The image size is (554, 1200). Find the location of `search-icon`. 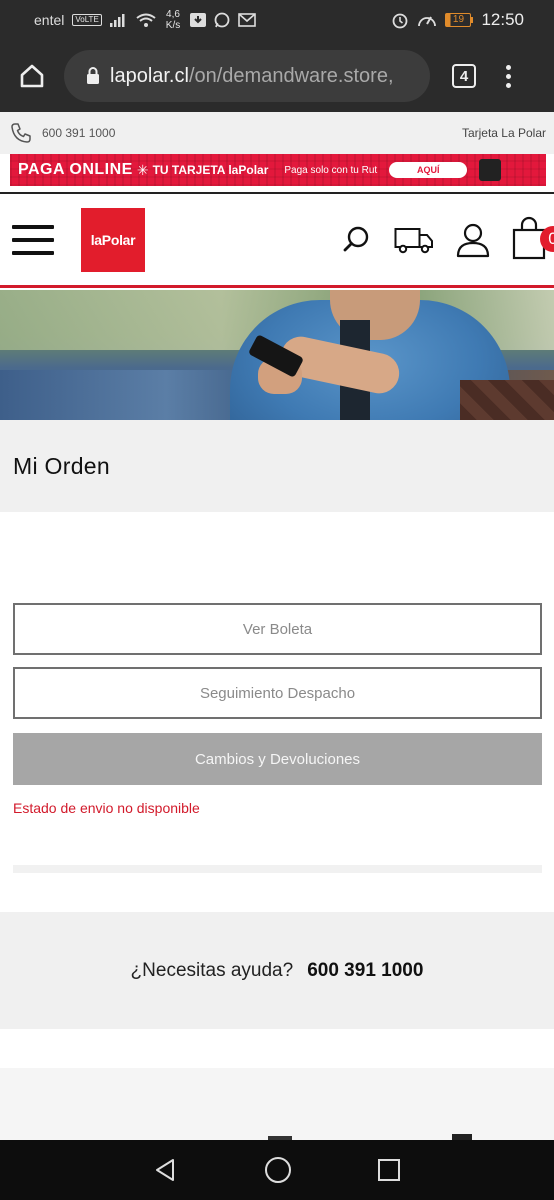

search-icon is located at coordinates (357, 240).